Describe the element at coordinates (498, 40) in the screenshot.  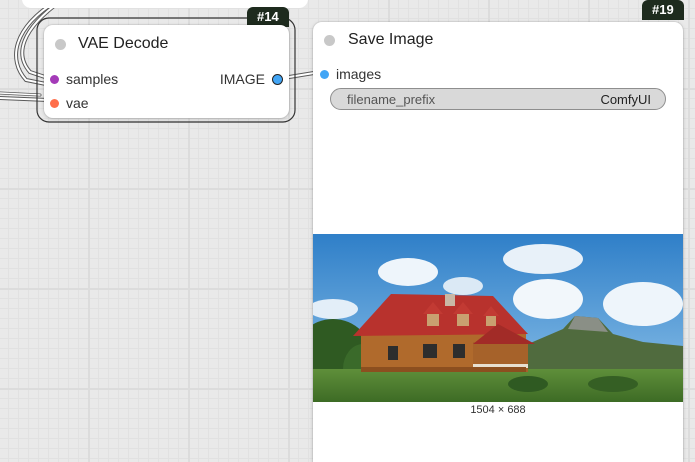
I see `node-title-bar: Save Image` at that location.